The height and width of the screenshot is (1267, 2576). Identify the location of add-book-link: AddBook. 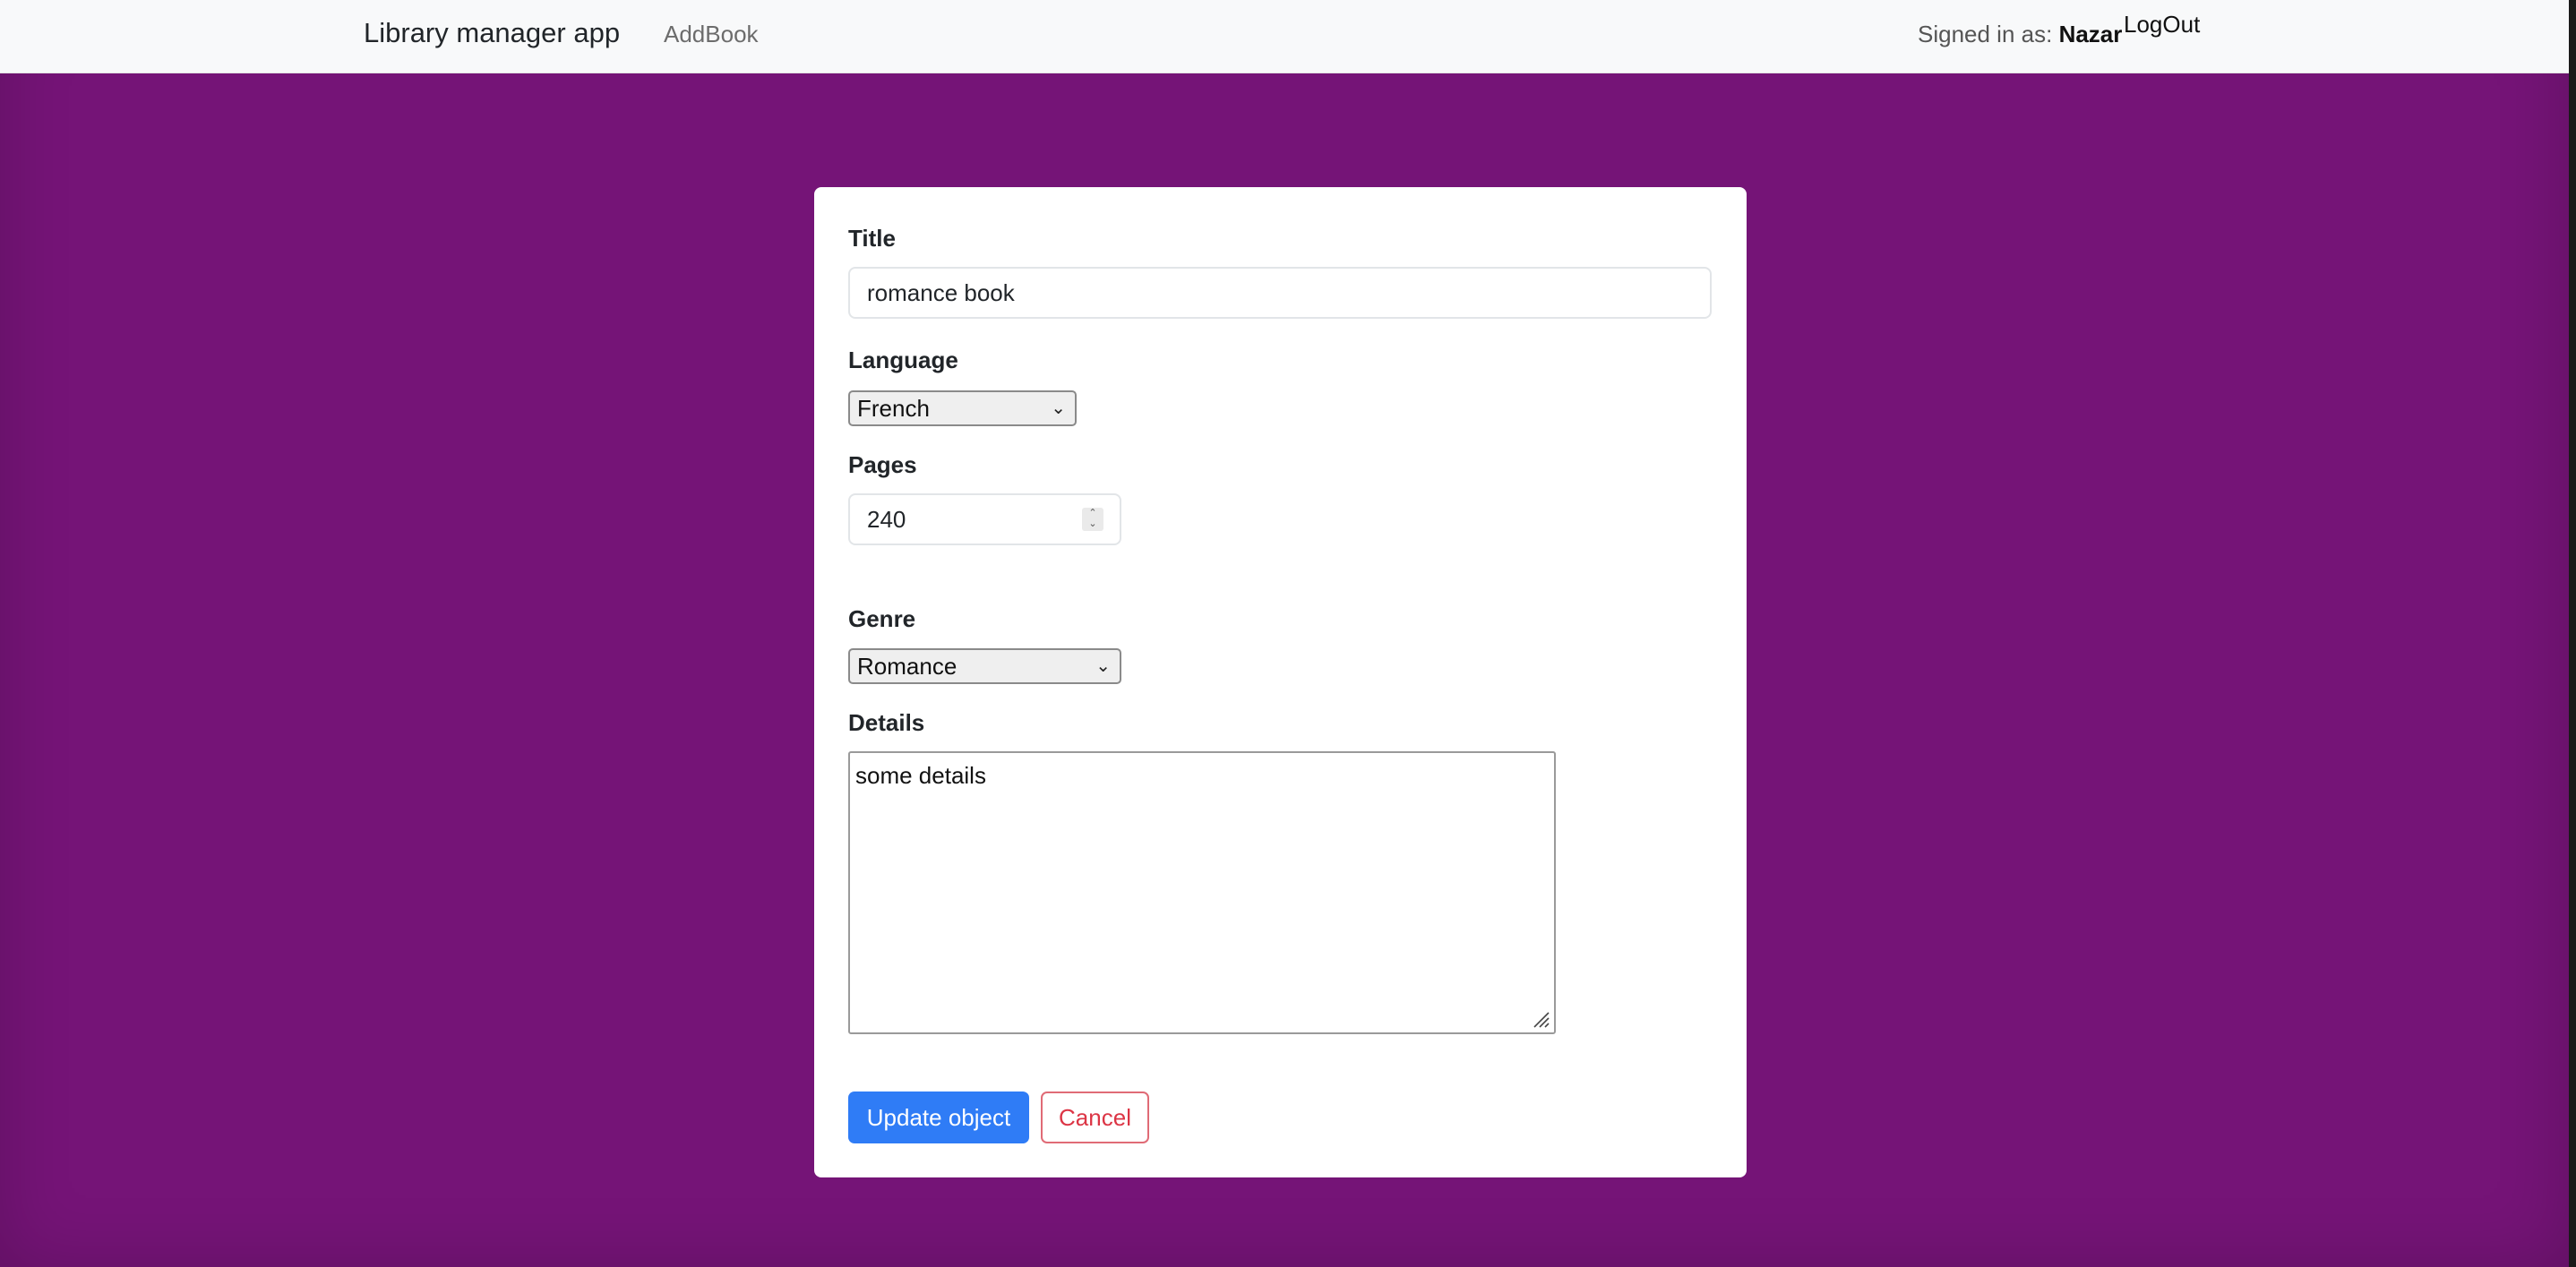
(711, 34).